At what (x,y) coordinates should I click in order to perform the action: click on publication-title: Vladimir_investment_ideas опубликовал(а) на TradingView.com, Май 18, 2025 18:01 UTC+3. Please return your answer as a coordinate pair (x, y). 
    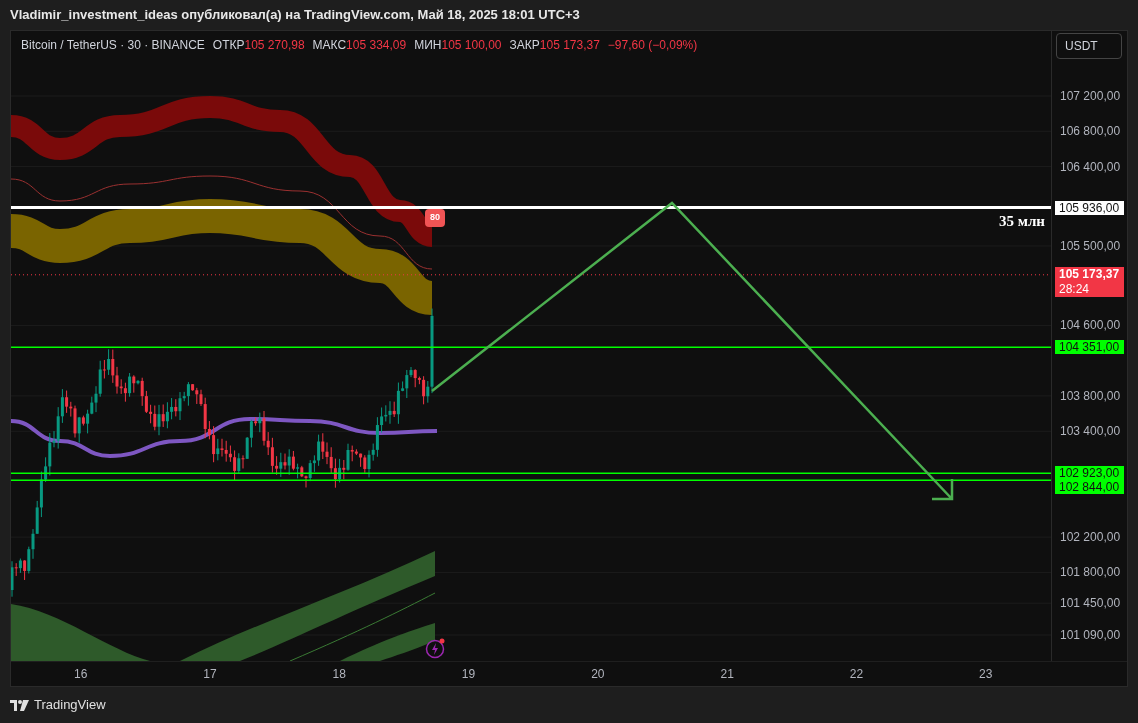
    Looking at the image, I should click on (295, 15).